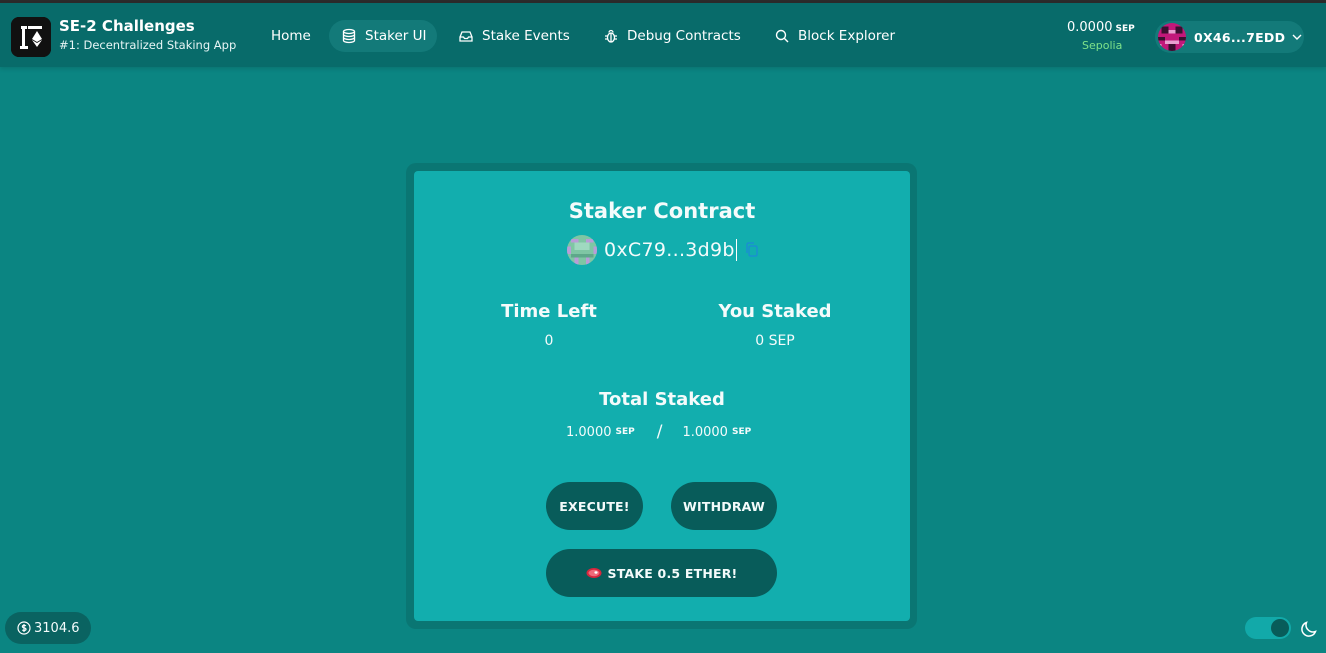  I want to click on account-dropdown-button: 0X46...7EDD, so click(1229, 37).